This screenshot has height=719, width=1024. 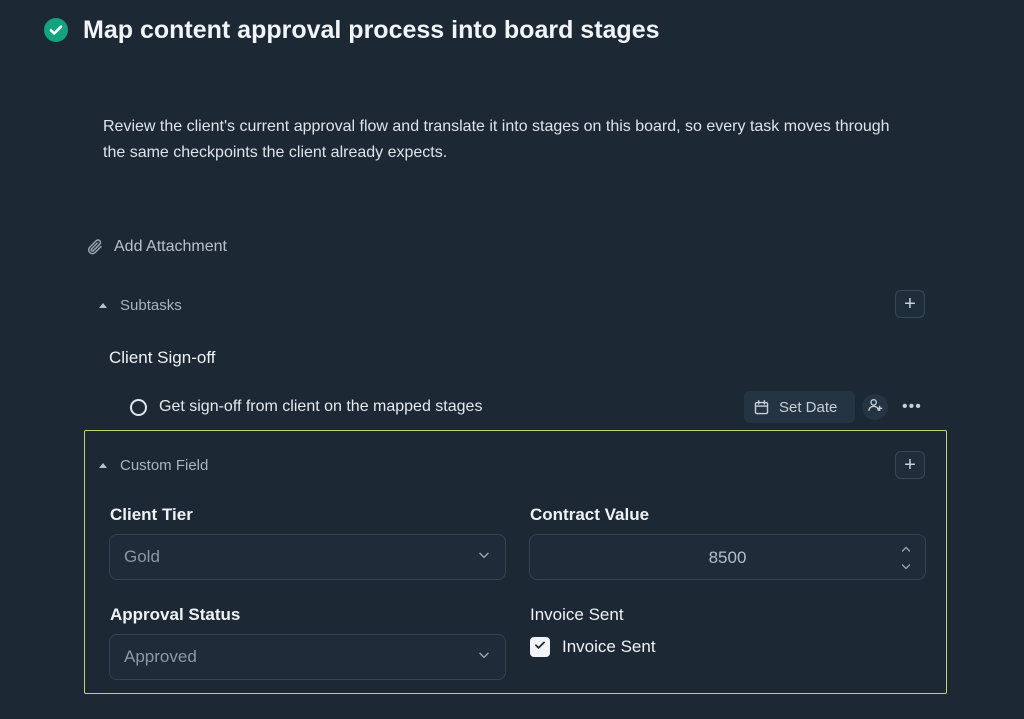 I want to click on client-tier-label: Client Tier, so click(x=151, y=514).